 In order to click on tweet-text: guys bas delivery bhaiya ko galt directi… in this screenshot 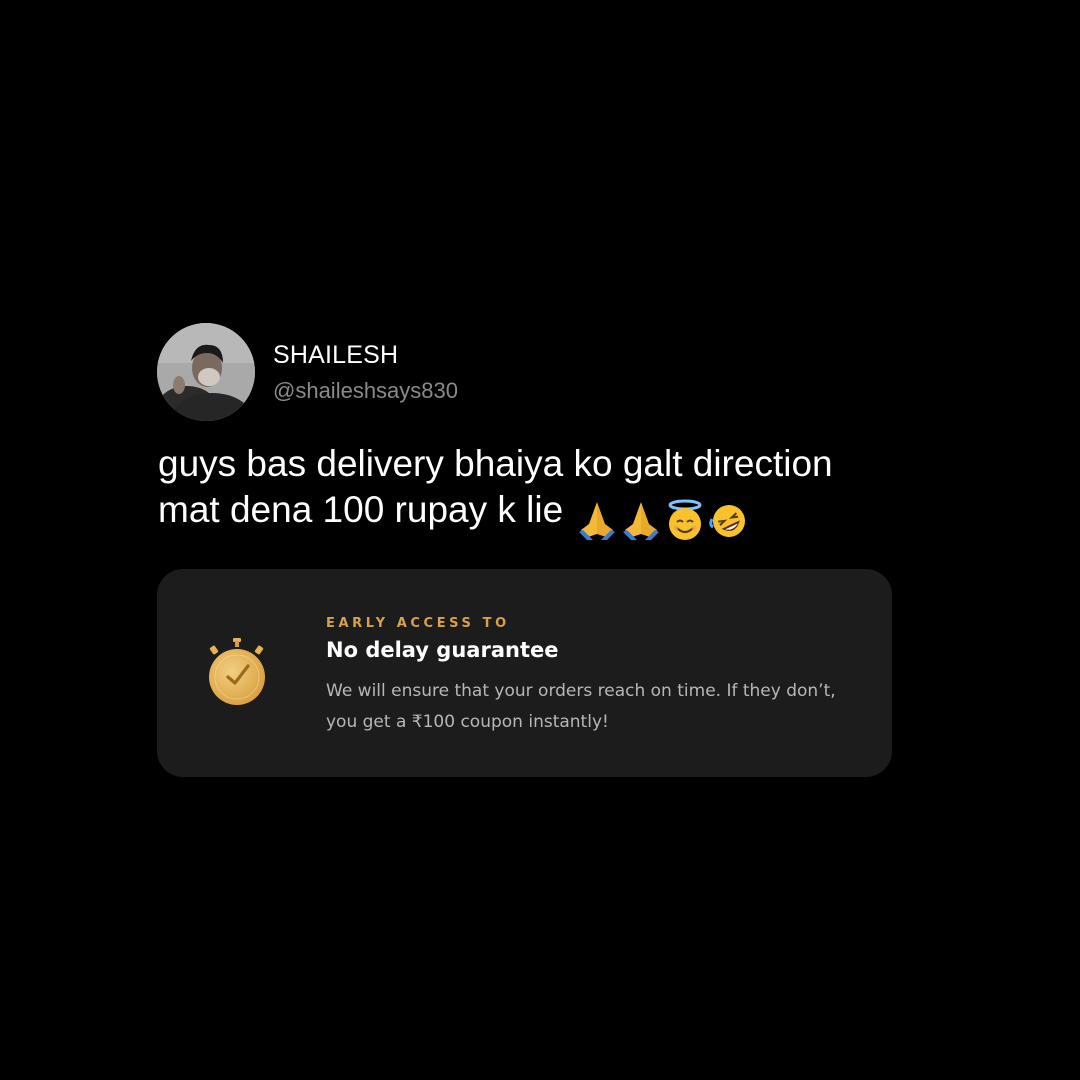, I will do `click(573, 491)`.